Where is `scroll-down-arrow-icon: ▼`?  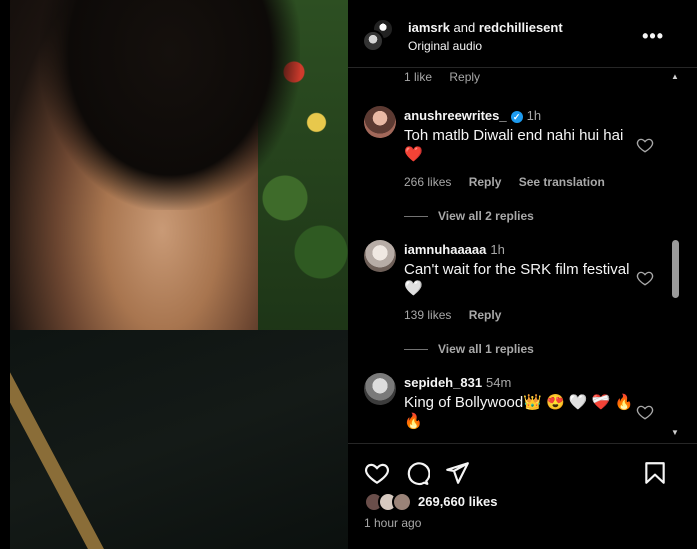 scroll-down-arrow-icon: ▼ is located at coordinates (675, 432).